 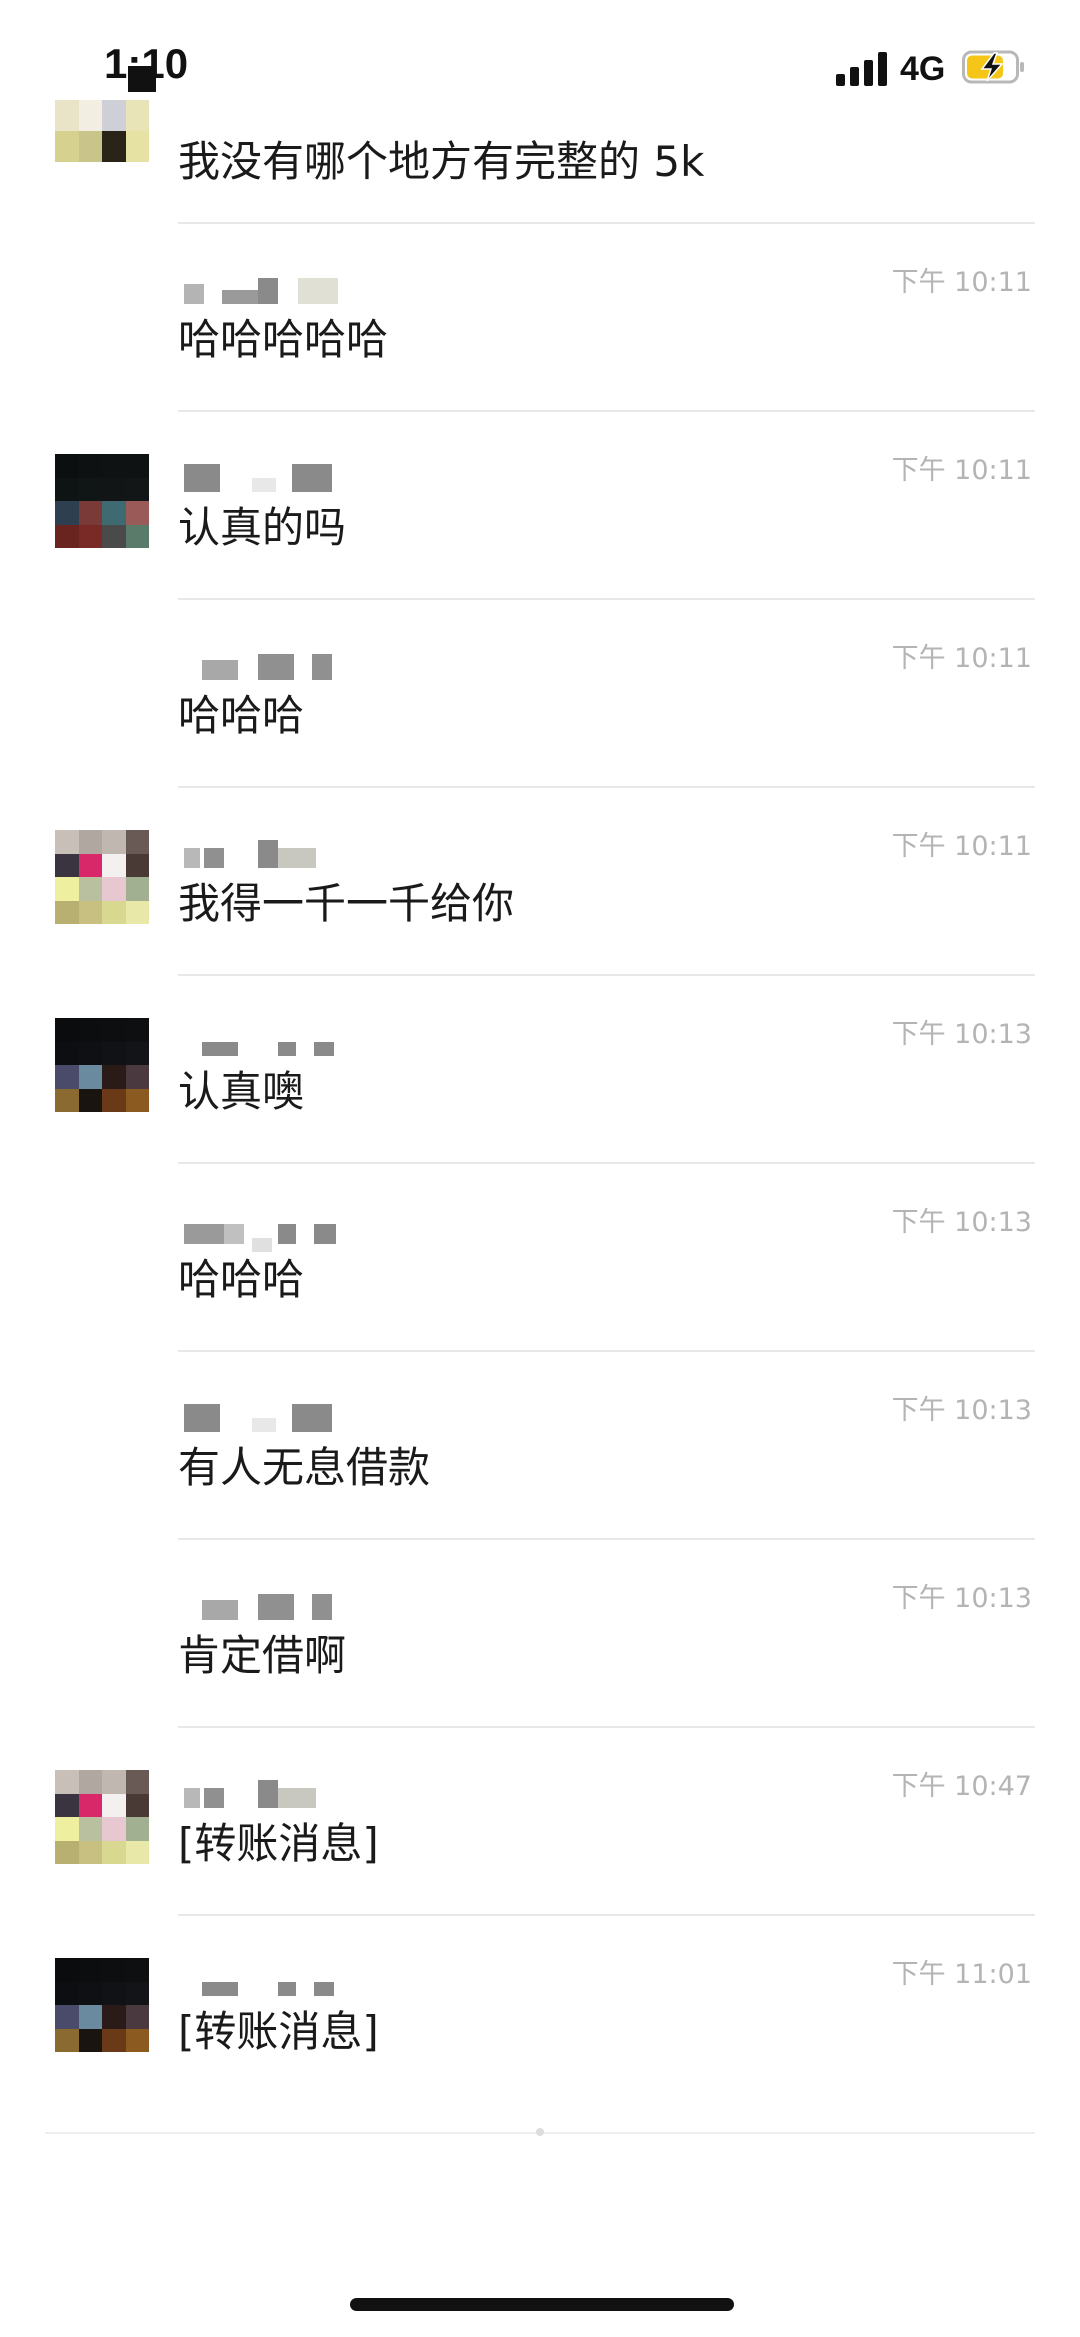 I want to click on message-preview: 哈哈哈哈哈, so click(x=283, y=339).